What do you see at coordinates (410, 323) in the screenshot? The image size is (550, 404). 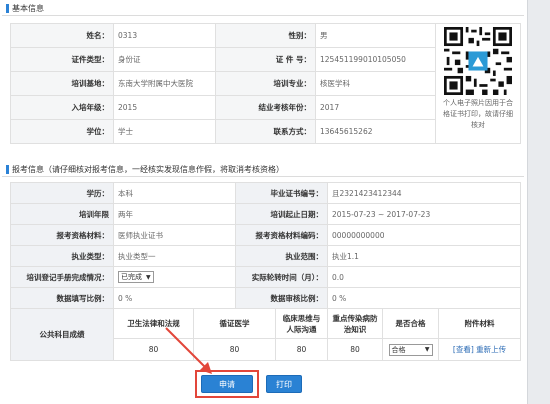 I see `exam-header-qualified: 是否合格` at bounding box center [410, 323].